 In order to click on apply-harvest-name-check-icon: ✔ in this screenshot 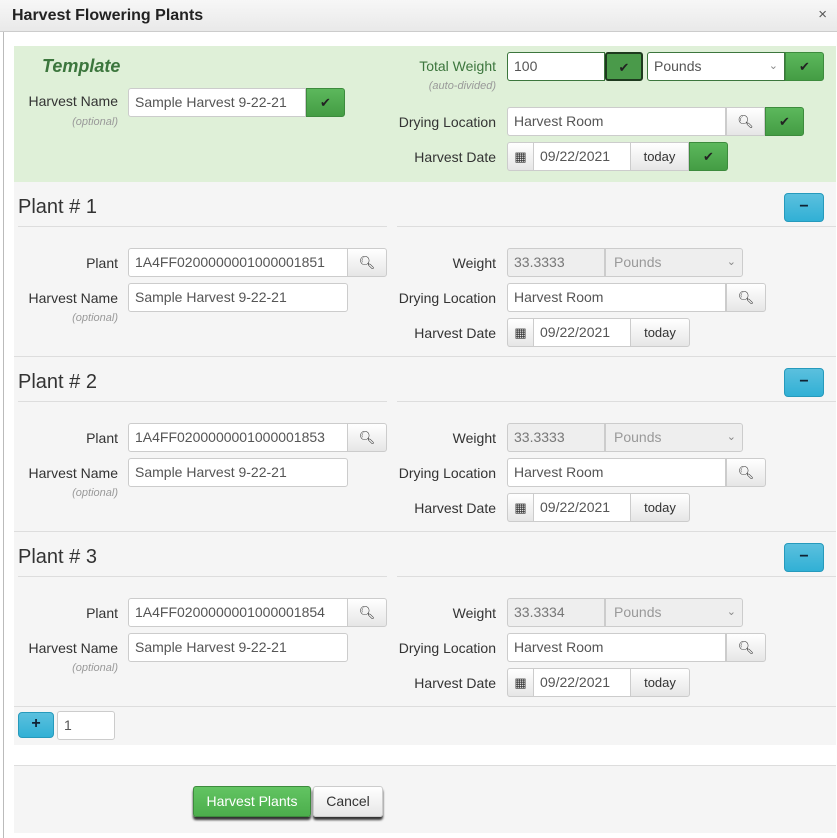, I will do `click(325, 102)`.